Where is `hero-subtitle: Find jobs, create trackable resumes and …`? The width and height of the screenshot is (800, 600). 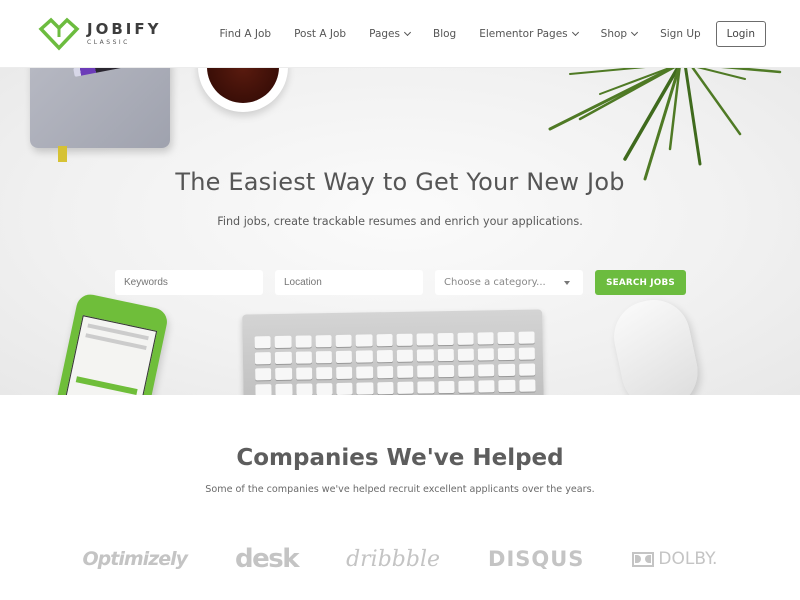 hero-subtitle: Find jobs, create trackable resumes and … is located at coordinates (400, 221).